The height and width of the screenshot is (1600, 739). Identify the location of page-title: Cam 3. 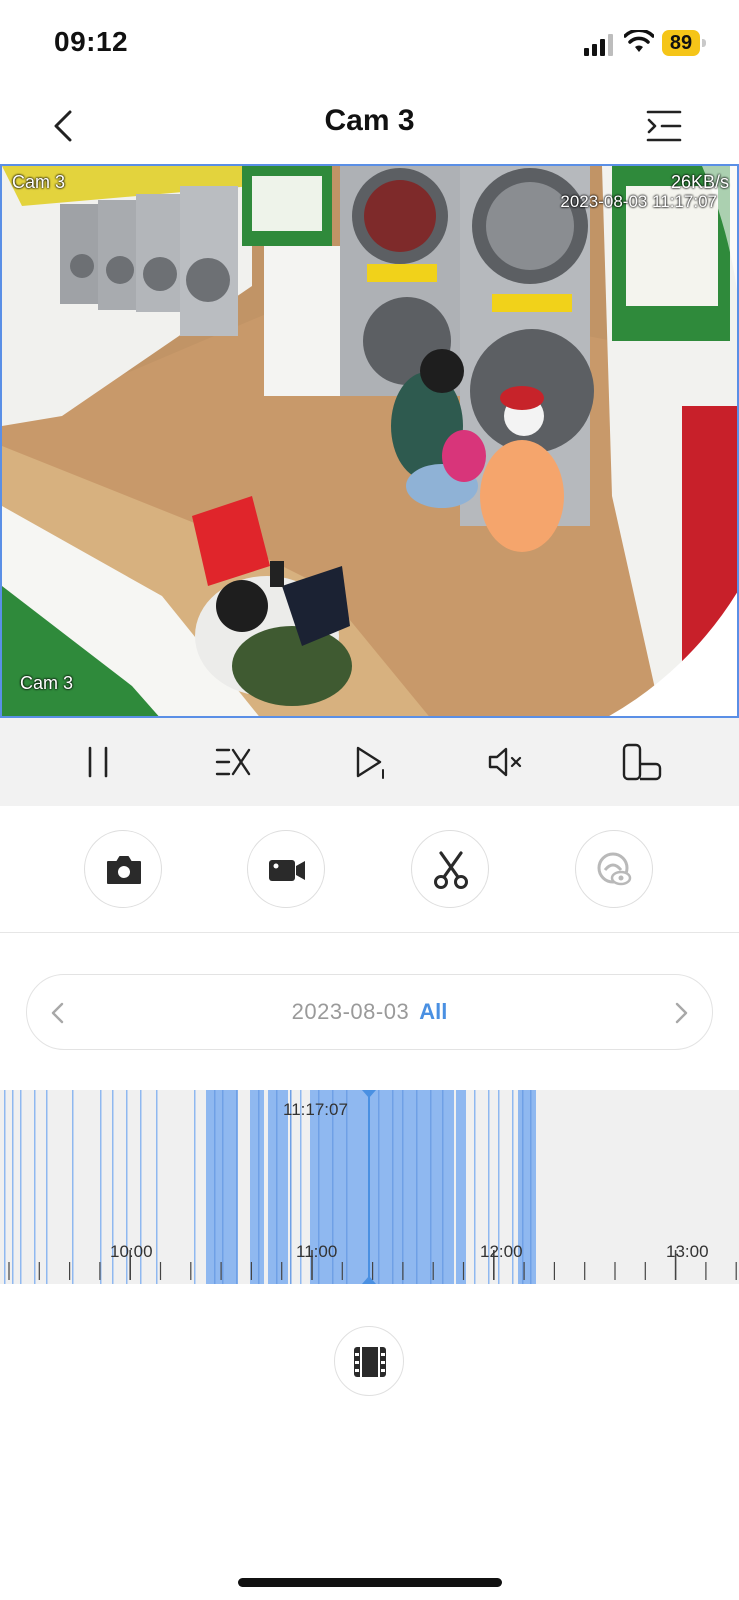
(369, 120).